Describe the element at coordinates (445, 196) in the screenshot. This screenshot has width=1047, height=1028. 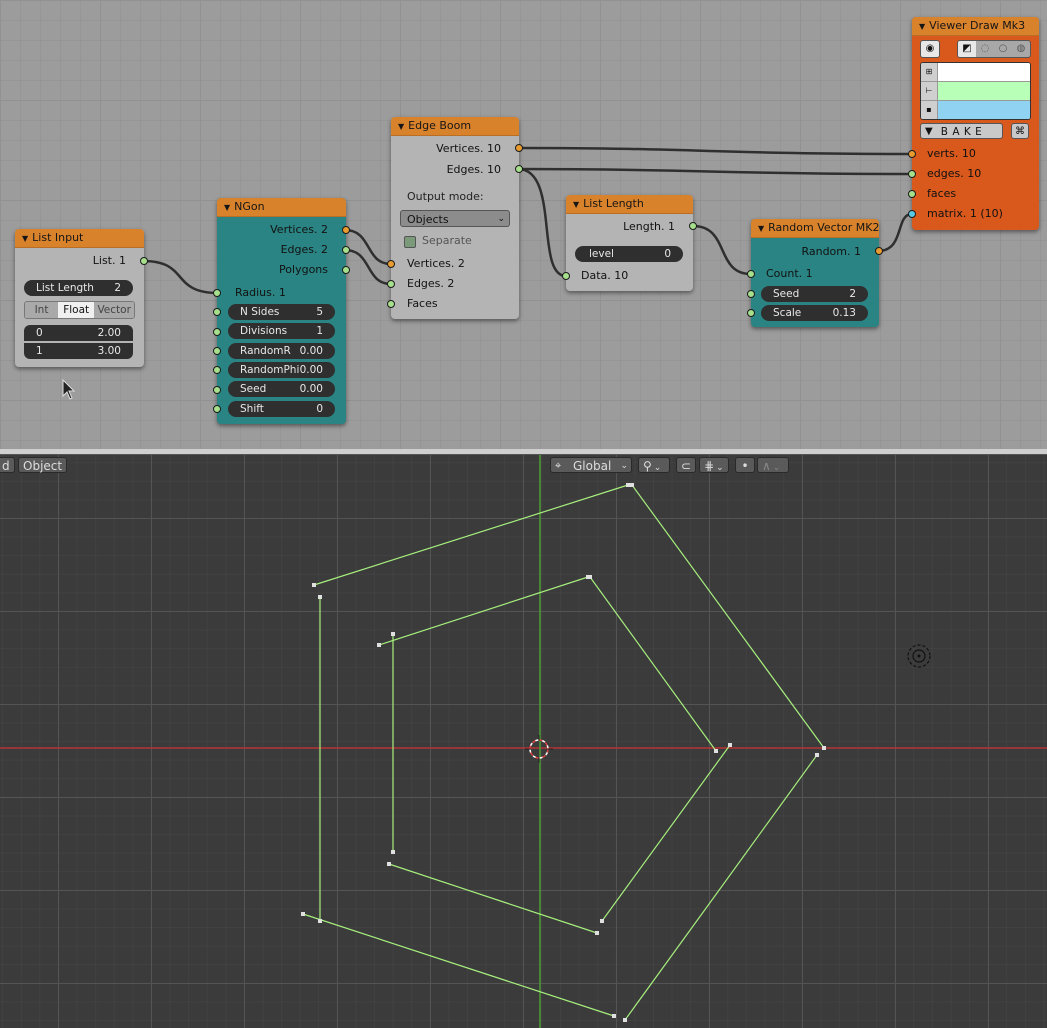
I see `output-mode-label: Output mode:` at that location.